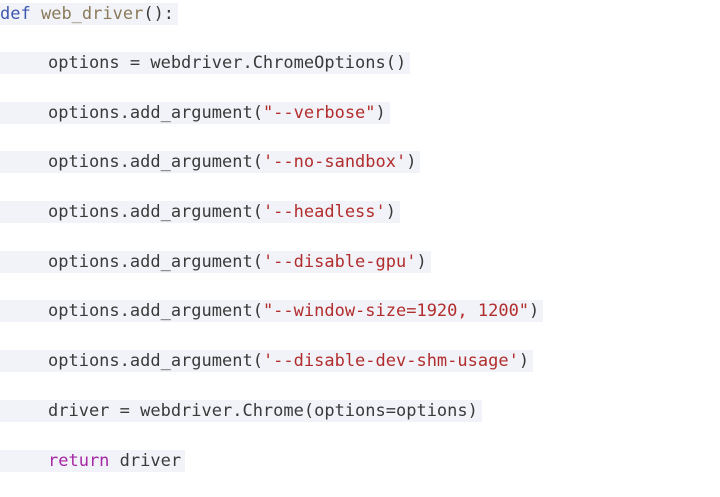 Image resolution: width=720 pixels, height=497 pixels. I want to click on function-name: web_driver, so click(92, 14).